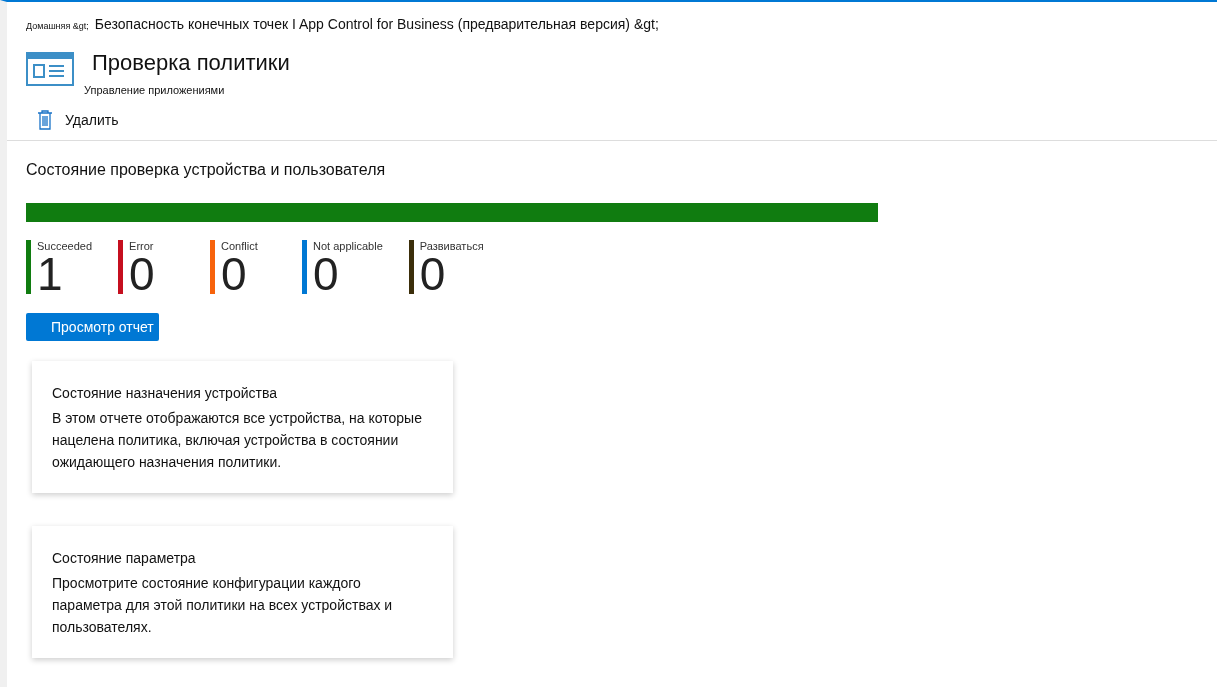 The image size is (1217, 687). I want to click on report-card: Состояние параметра Просмотрите состояние конфигурации каждого параметра для этой политики на всех устройствах и пользователях., so click(242, 592).